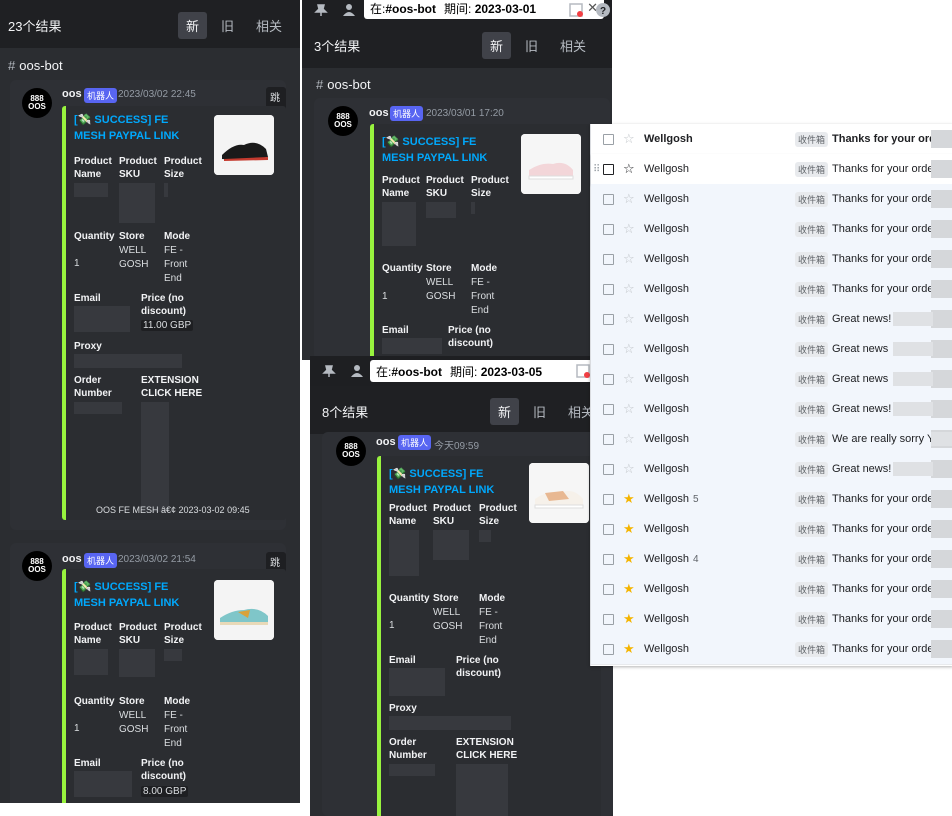  I want to click on members-icon, so click(357, 371).